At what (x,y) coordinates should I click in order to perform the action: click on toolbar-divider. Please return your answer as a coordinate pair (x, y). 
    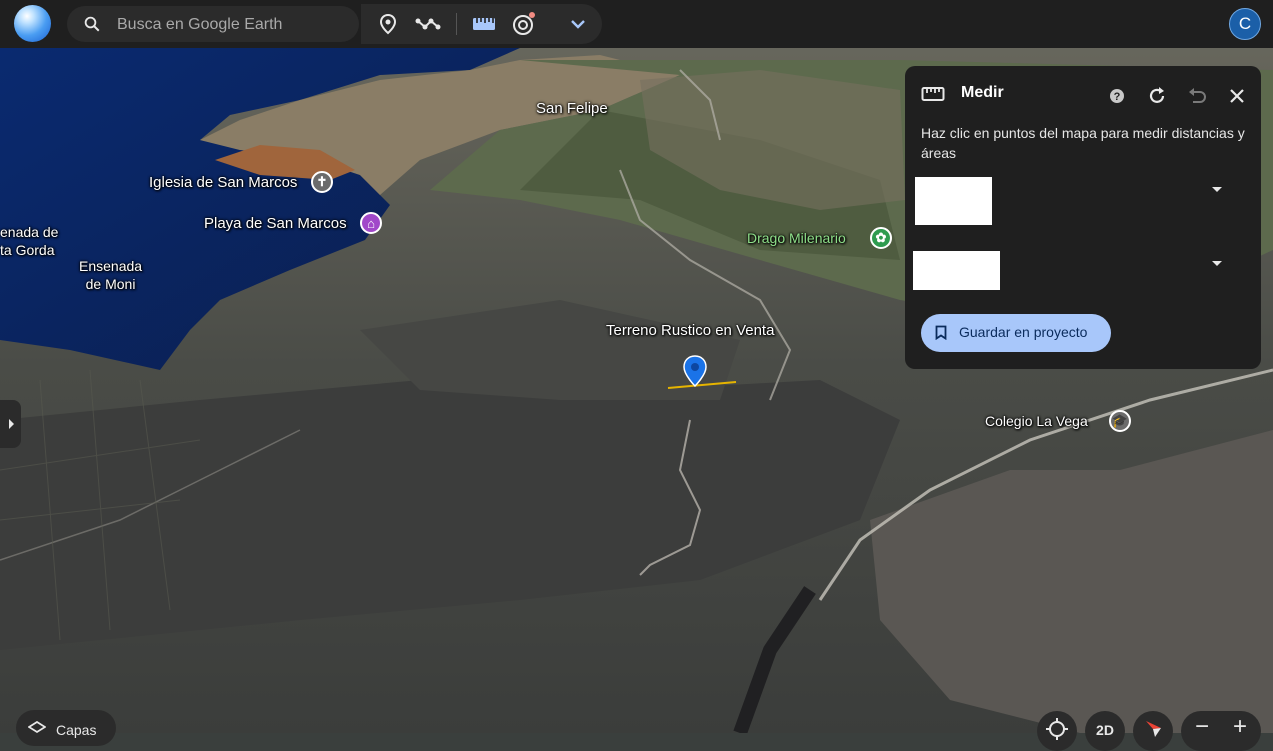
    Looking at the image, I should click on (456, 24).